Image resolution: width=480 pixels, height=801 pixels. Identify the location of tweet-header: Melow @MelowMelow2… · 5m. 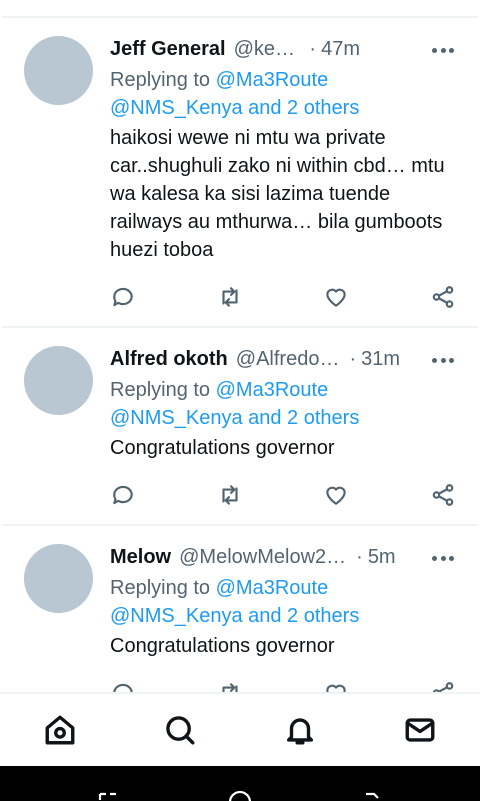
(260, 557).